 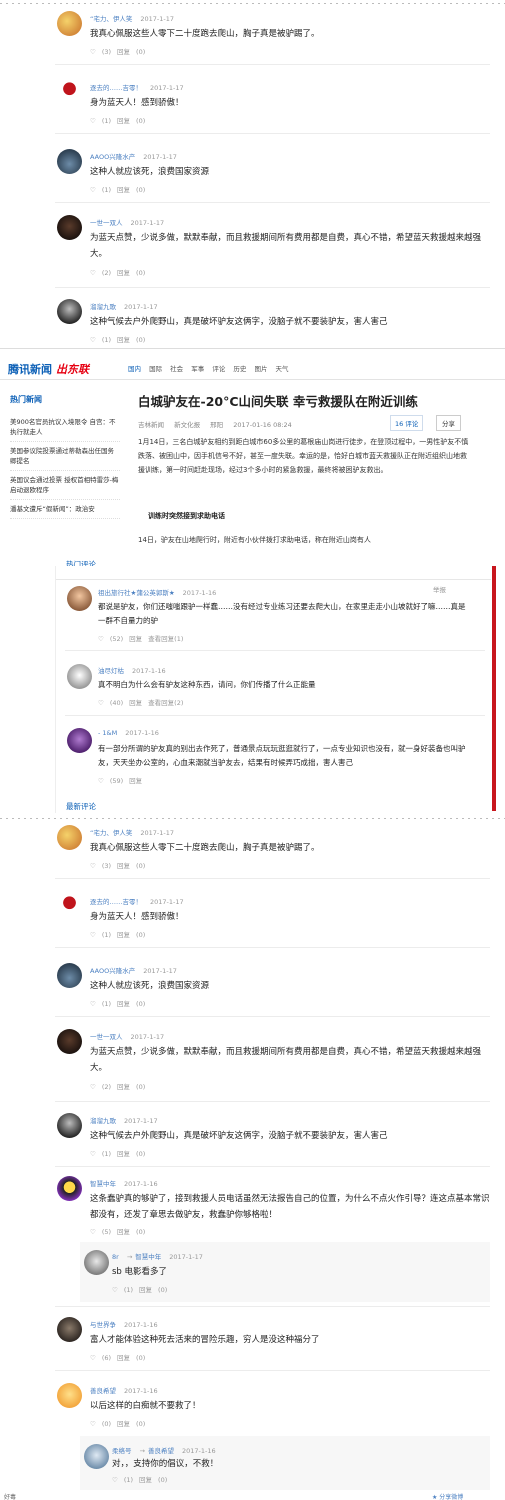 What do you see at coordinates (176, 369) in the screenshot?
I see `nav-item-society: 社会` at bounding box center [176, 369].